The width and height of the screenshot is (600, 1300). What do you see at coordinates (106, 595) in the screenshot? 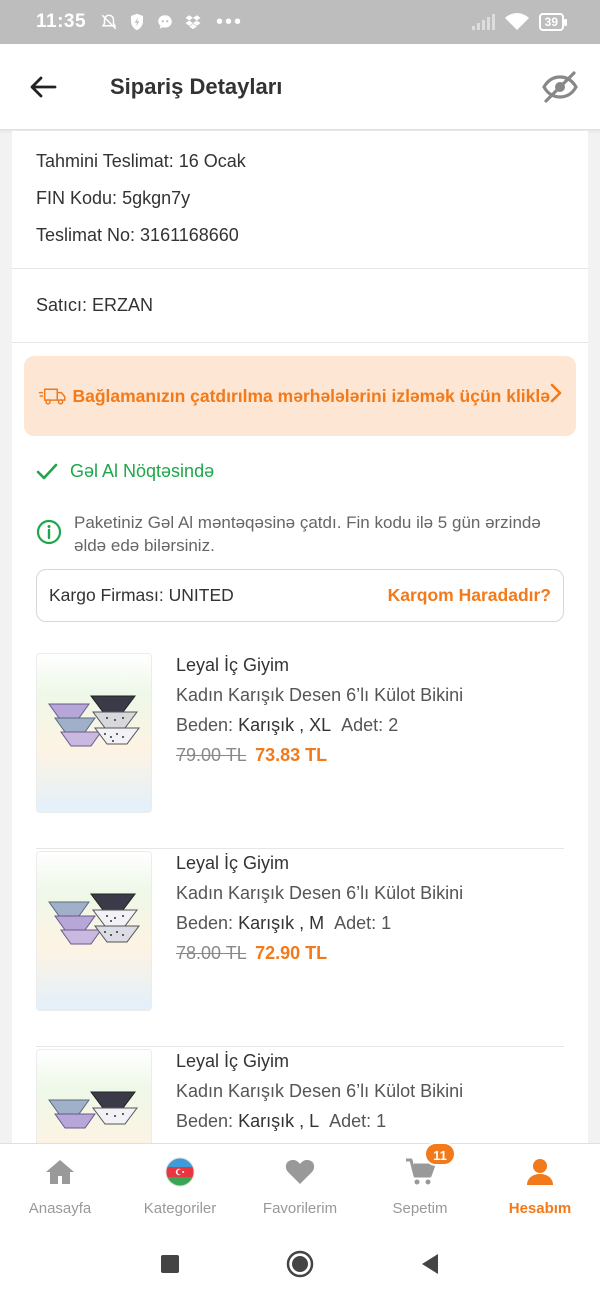
I see `cargo-label-text: Kargo Firması:` at bounding box center [106, 595].